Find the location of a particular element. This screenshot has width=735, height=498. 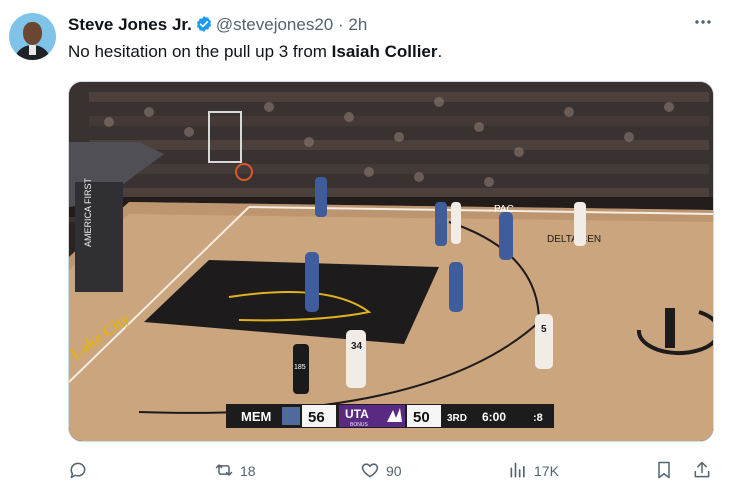

reply-icon is located at coordinates (78, 471).